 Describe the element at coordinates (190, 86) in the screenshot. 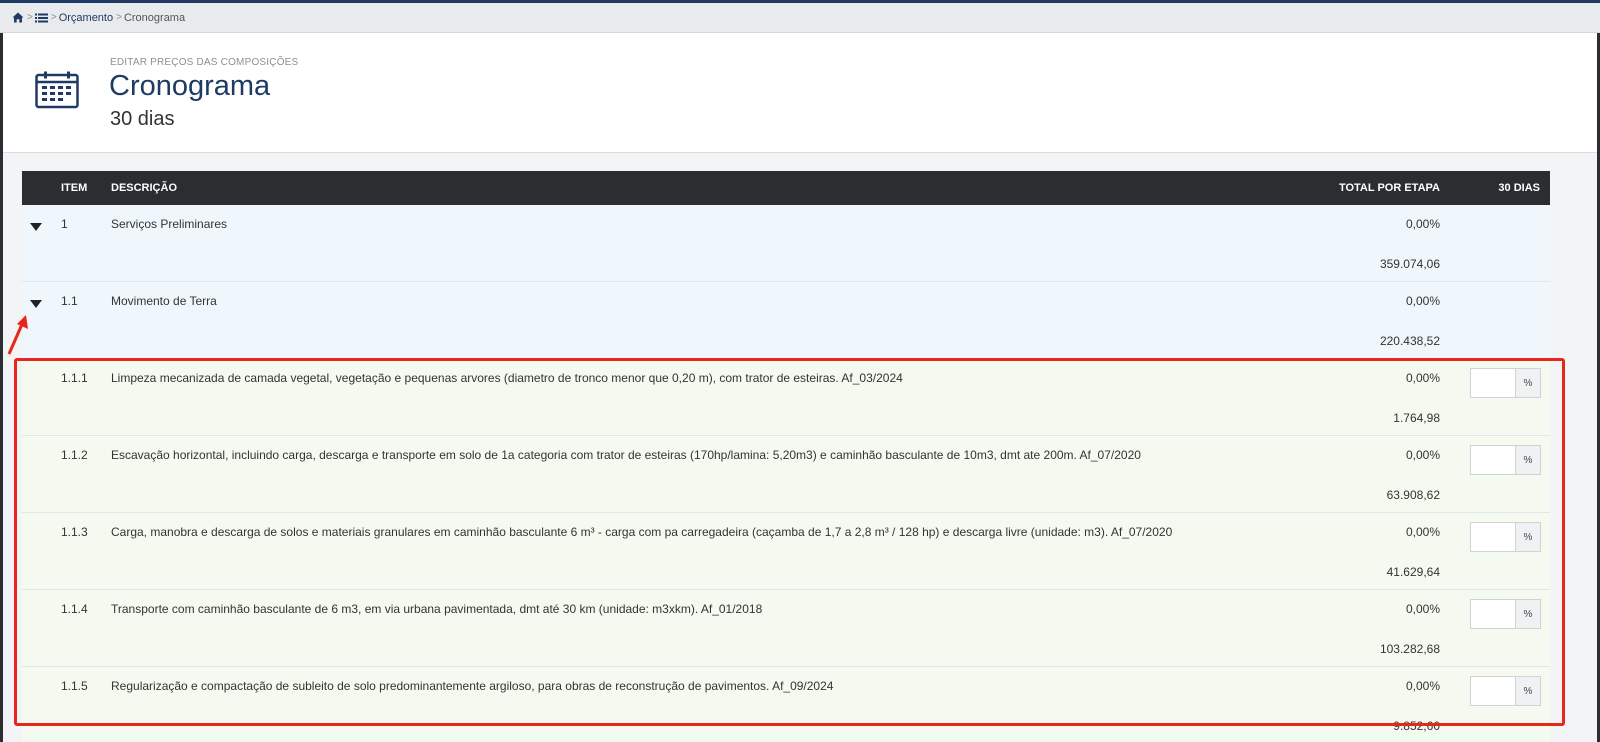

I see `page-title: Cronograma` at that location.